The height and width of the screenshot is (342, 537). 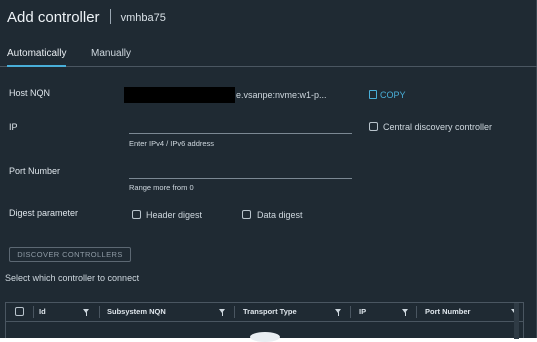 I want to click on column-header-subsystem-nqn: Subsystem NQN, so click(x=136, y=312).